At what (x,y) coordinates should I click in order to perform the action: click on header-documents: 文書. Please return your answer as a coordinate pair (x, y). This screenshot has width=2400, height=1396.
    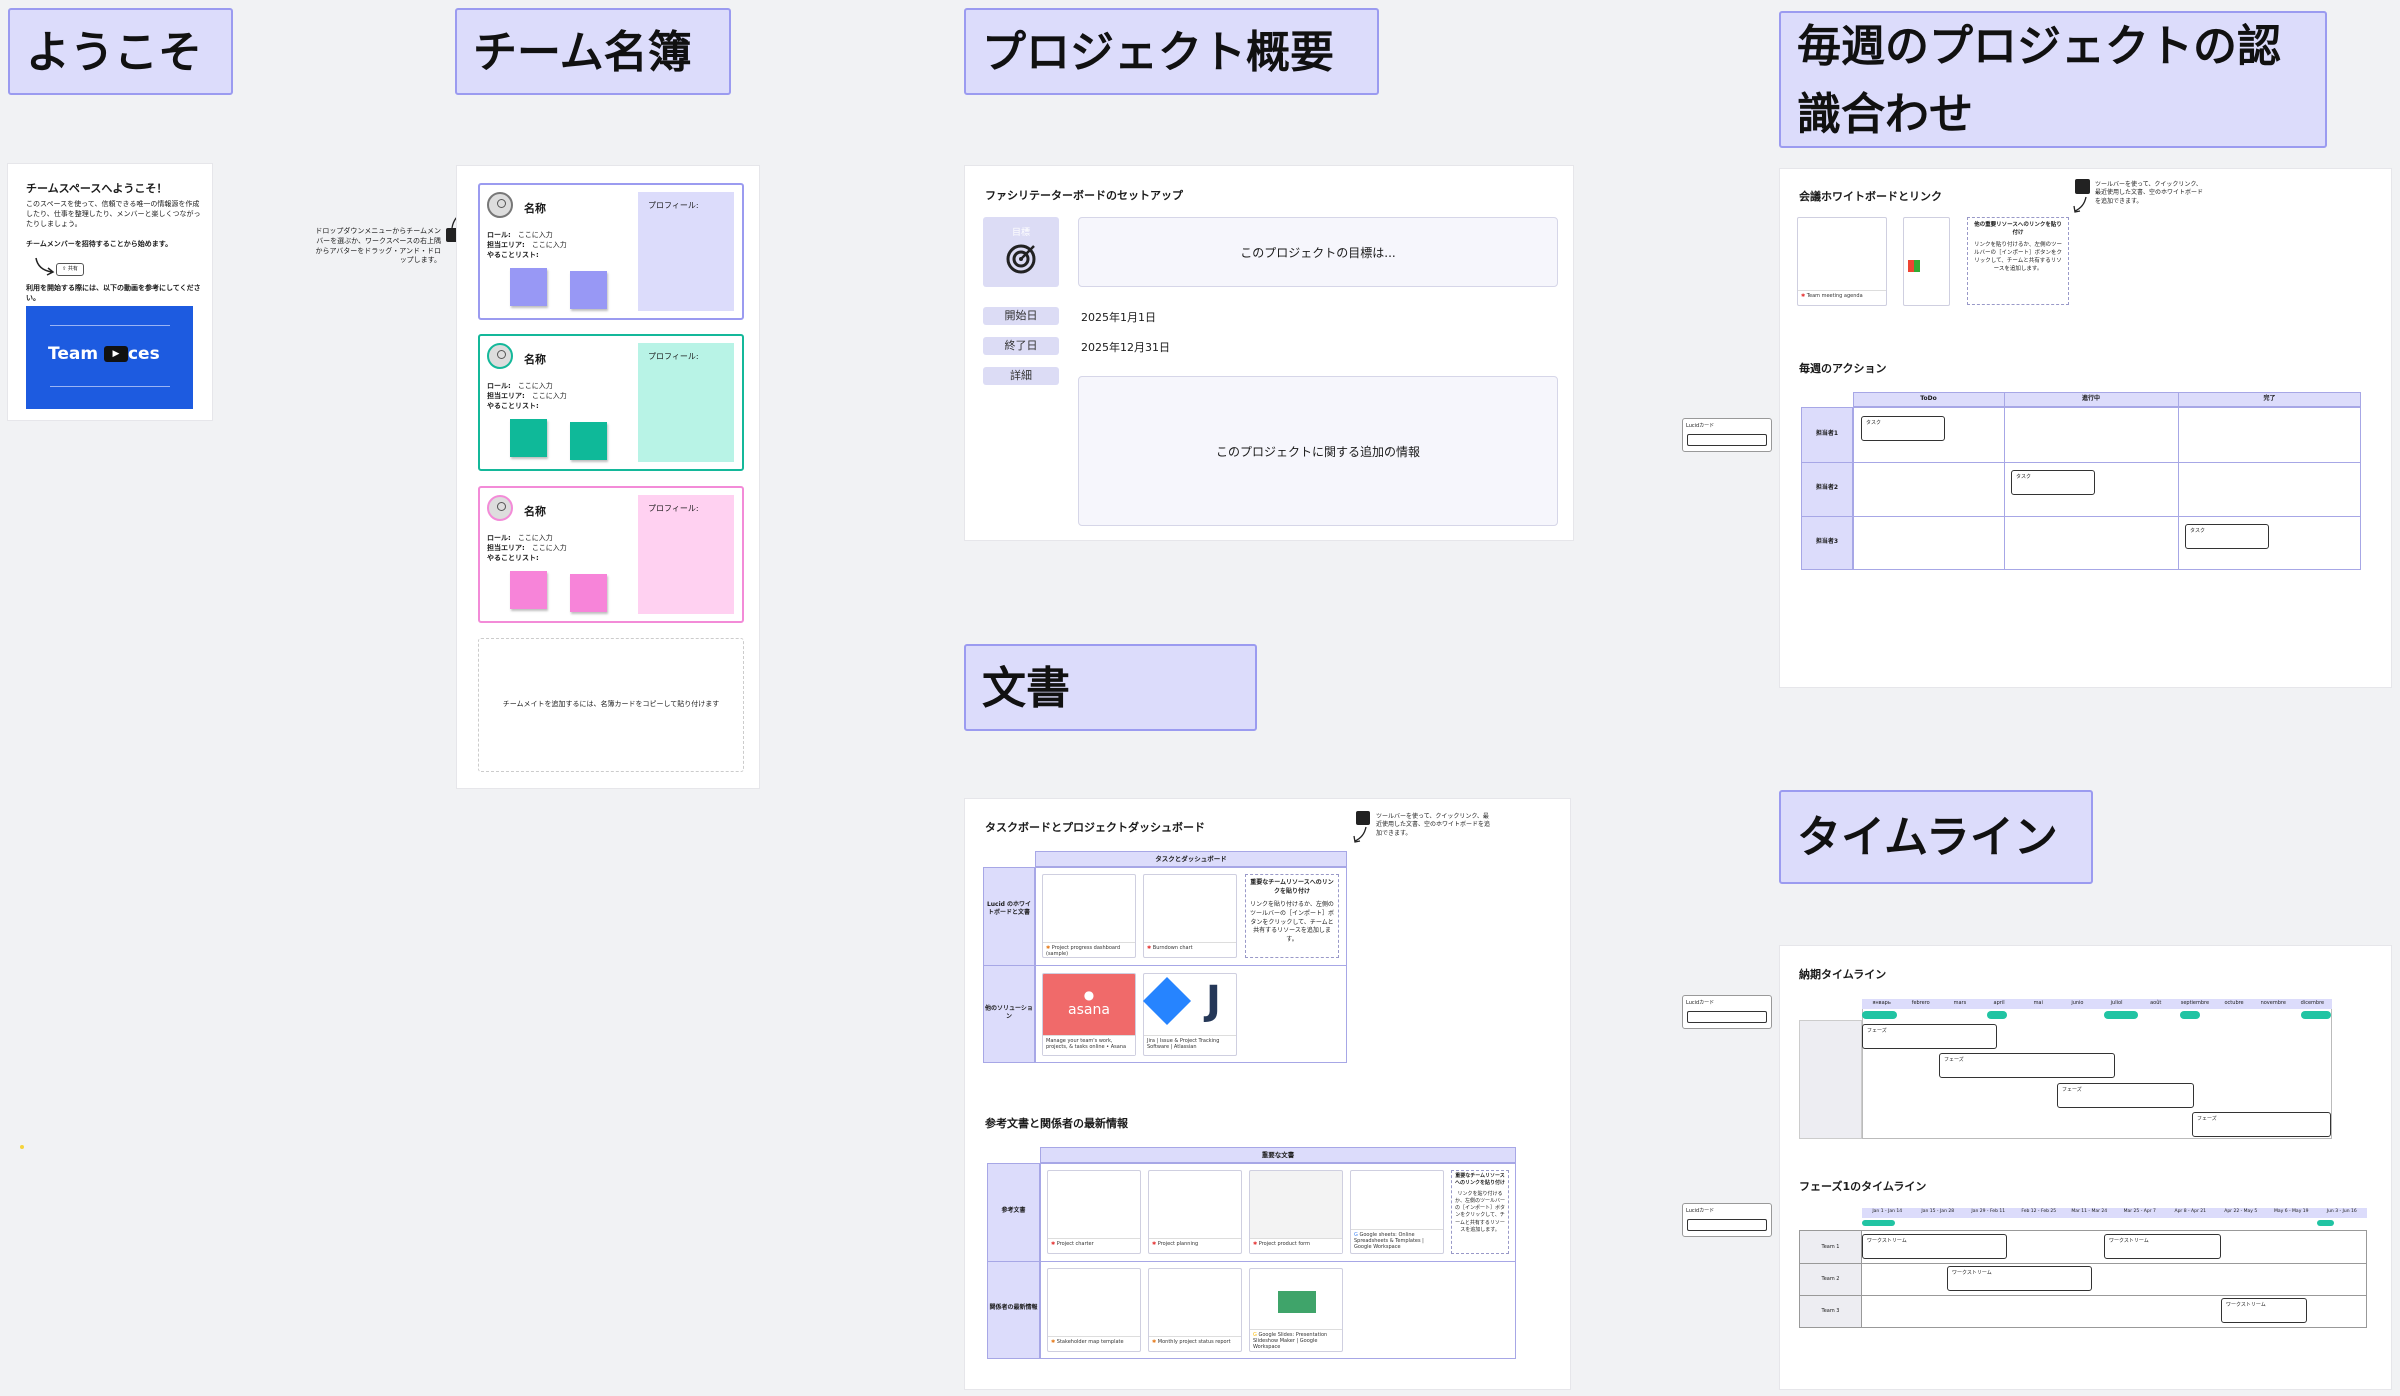
    Looking at the image, I should click on (1110, 687).